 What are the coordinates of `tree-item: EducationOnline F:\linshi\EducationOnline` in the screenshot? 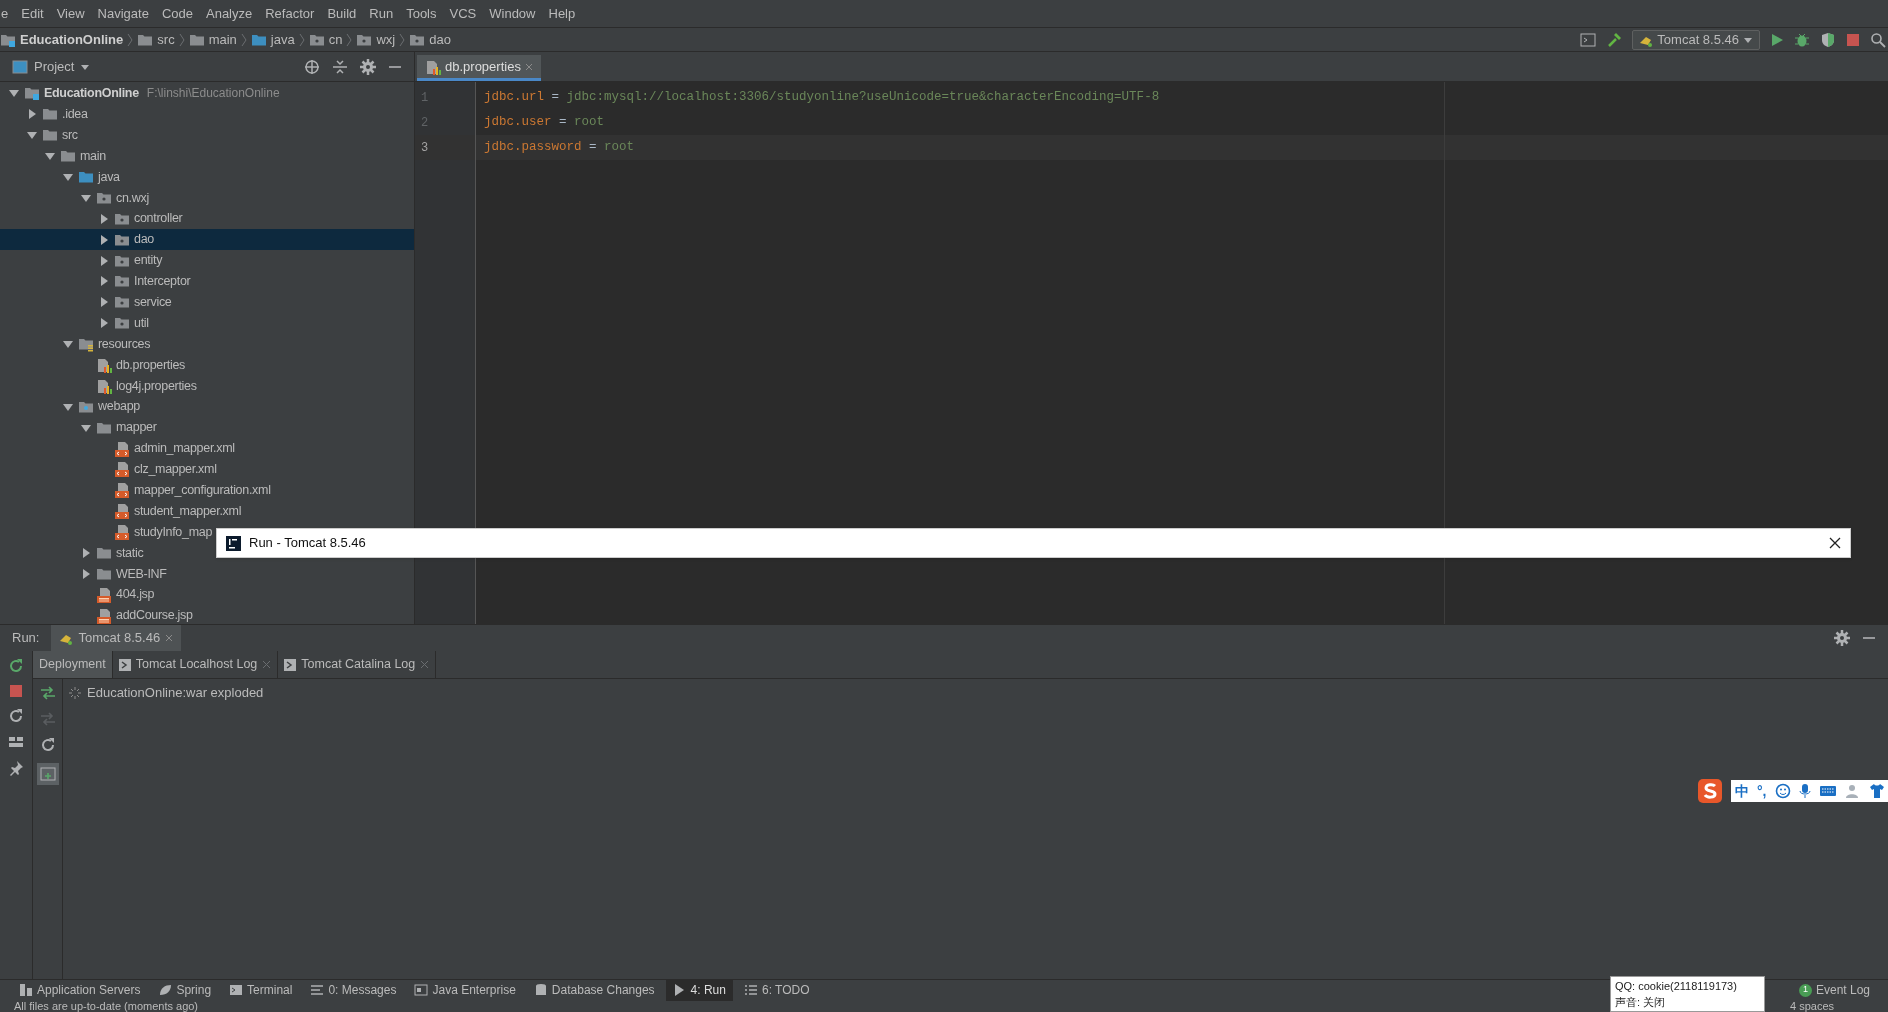 It's located at (207, 93).